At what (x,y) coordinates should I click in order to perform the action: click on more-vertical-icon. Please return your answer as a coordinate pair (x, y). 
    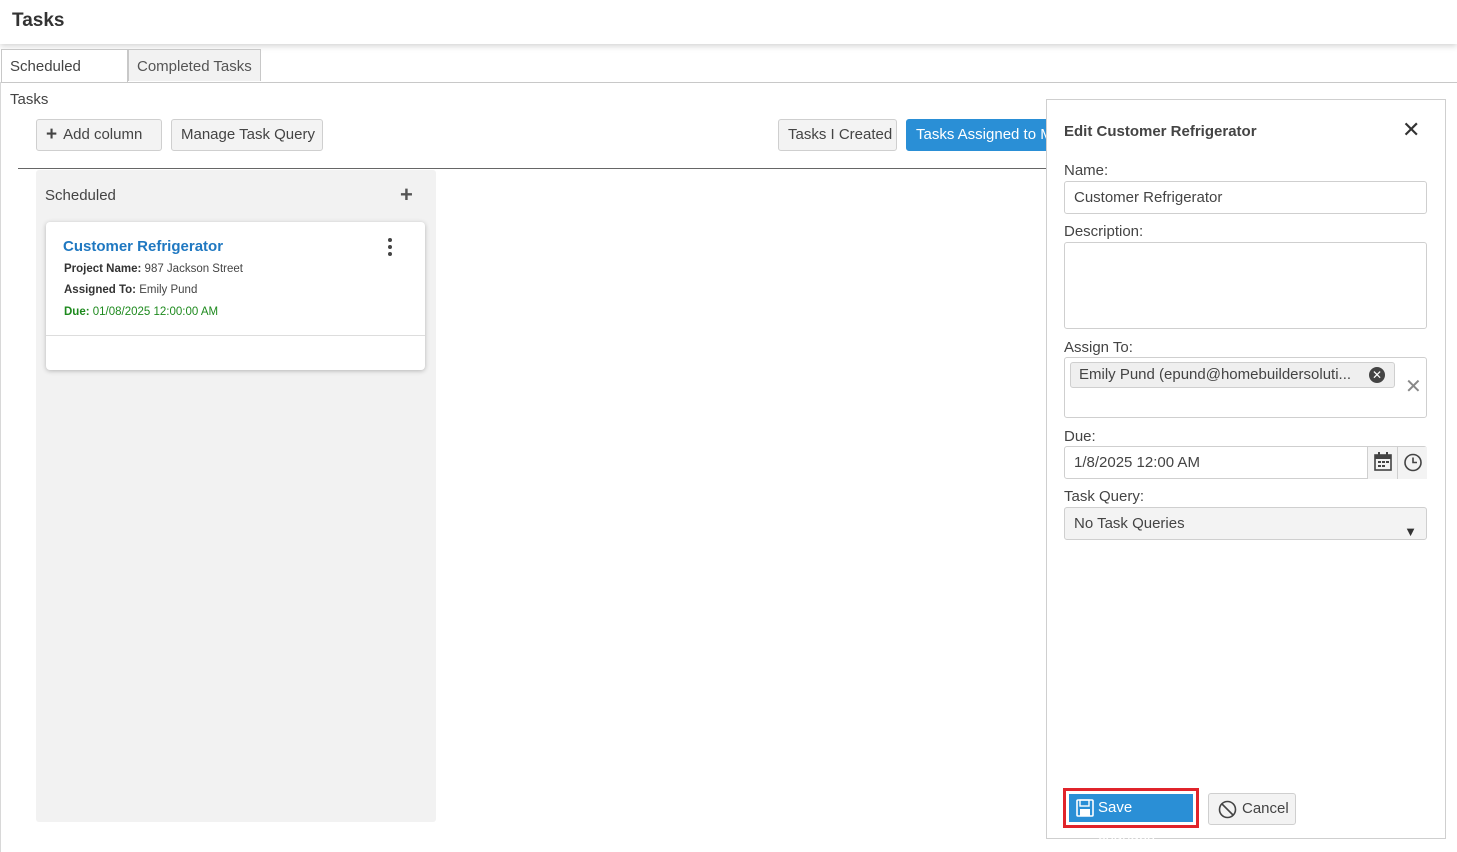
    Looking at the image, I should click on (390, 249).